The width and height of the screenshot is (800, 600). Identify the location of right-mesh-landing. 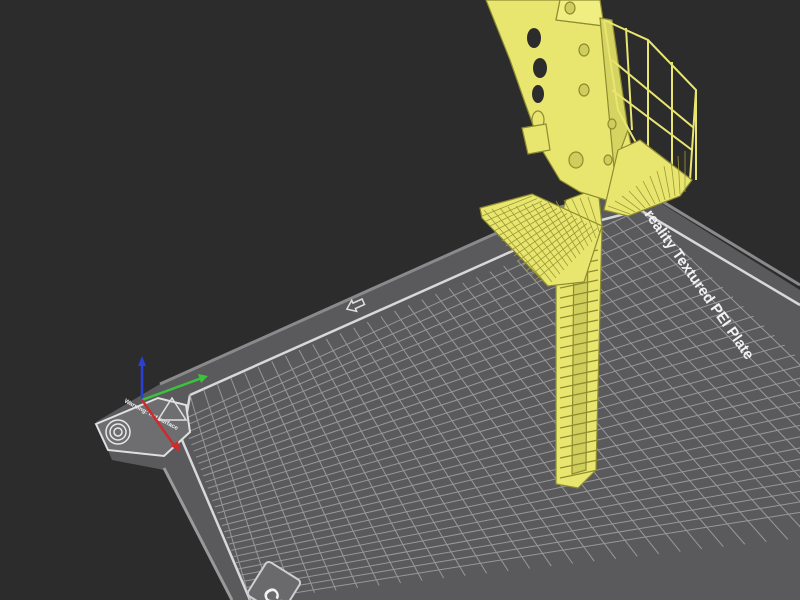
(648, 178).